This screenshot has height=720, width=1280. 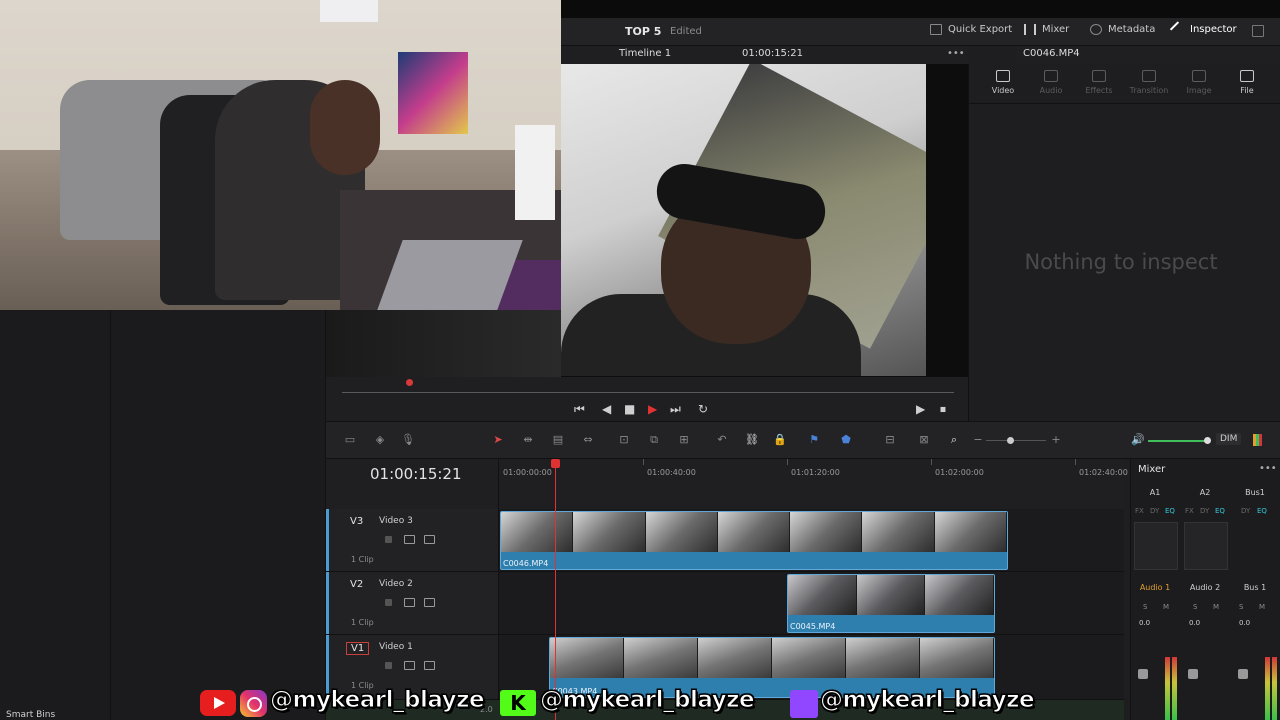 I want to click on stop-icon: ■, so click(x=629, y=409).